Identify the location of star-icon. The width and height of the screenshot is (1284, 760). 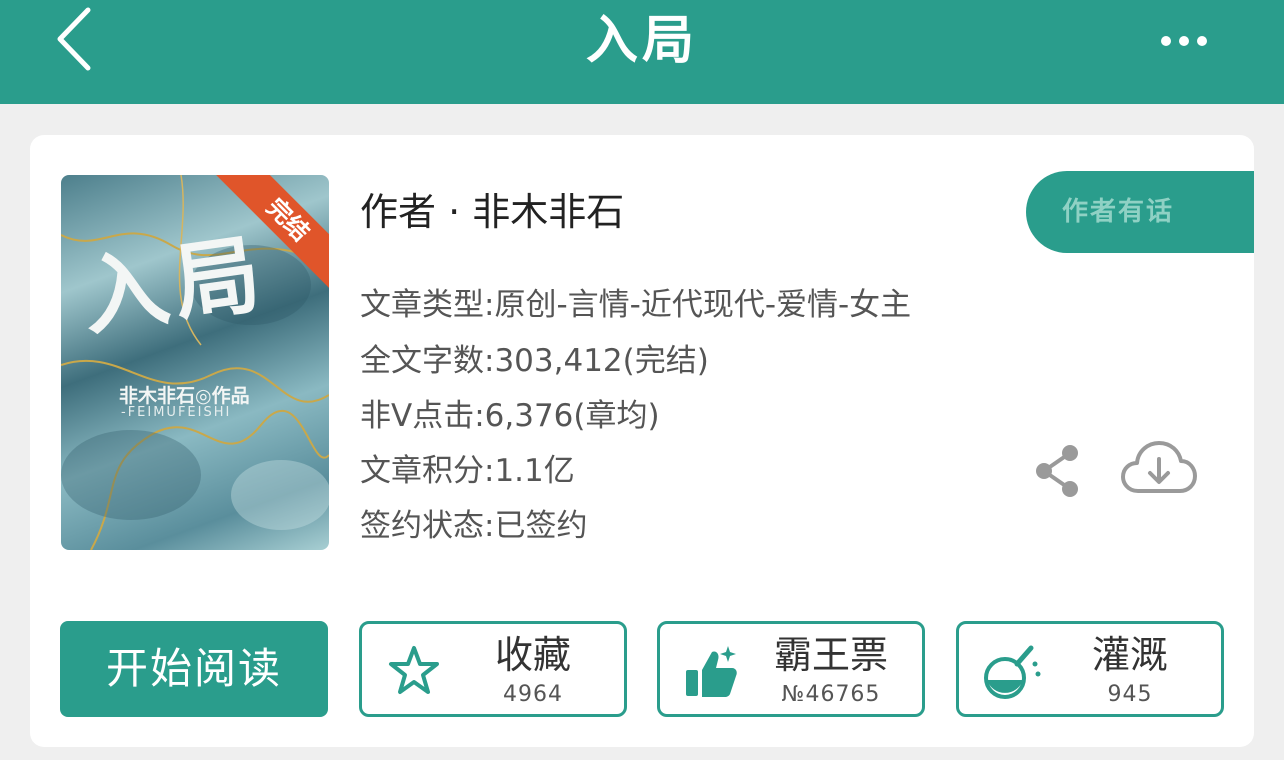
(414, 670).